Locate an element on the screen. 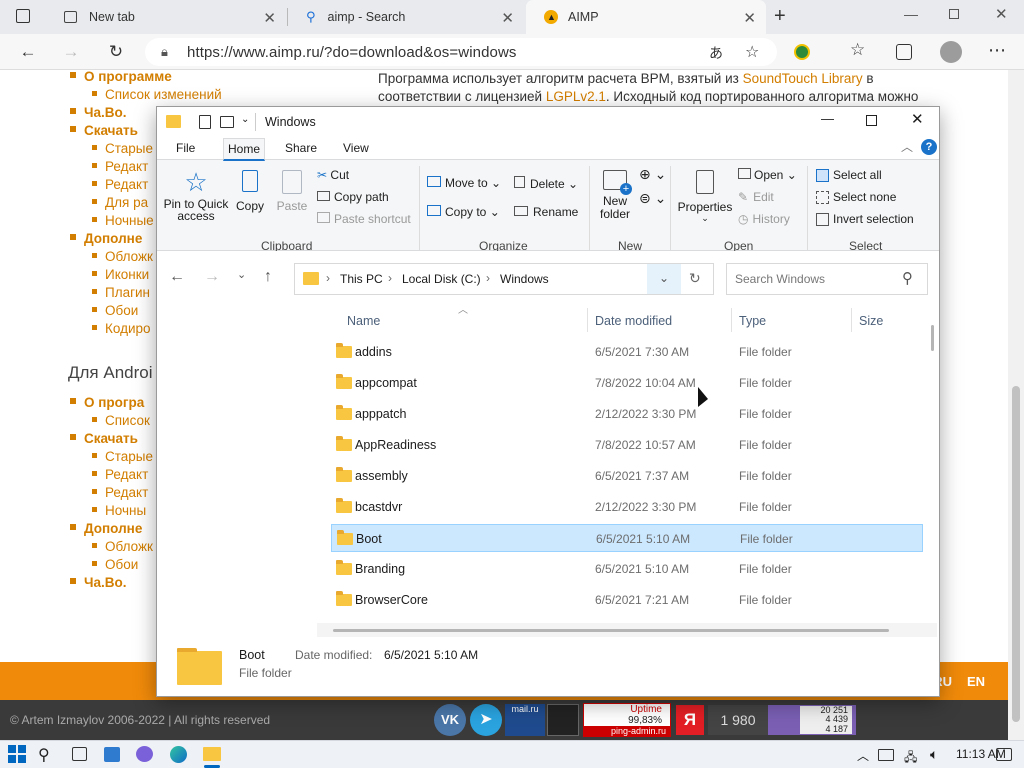 The width and height of the screenshot is (1024, 769). menu-sub-link: Кодиро is located at coordinates (121, 328).